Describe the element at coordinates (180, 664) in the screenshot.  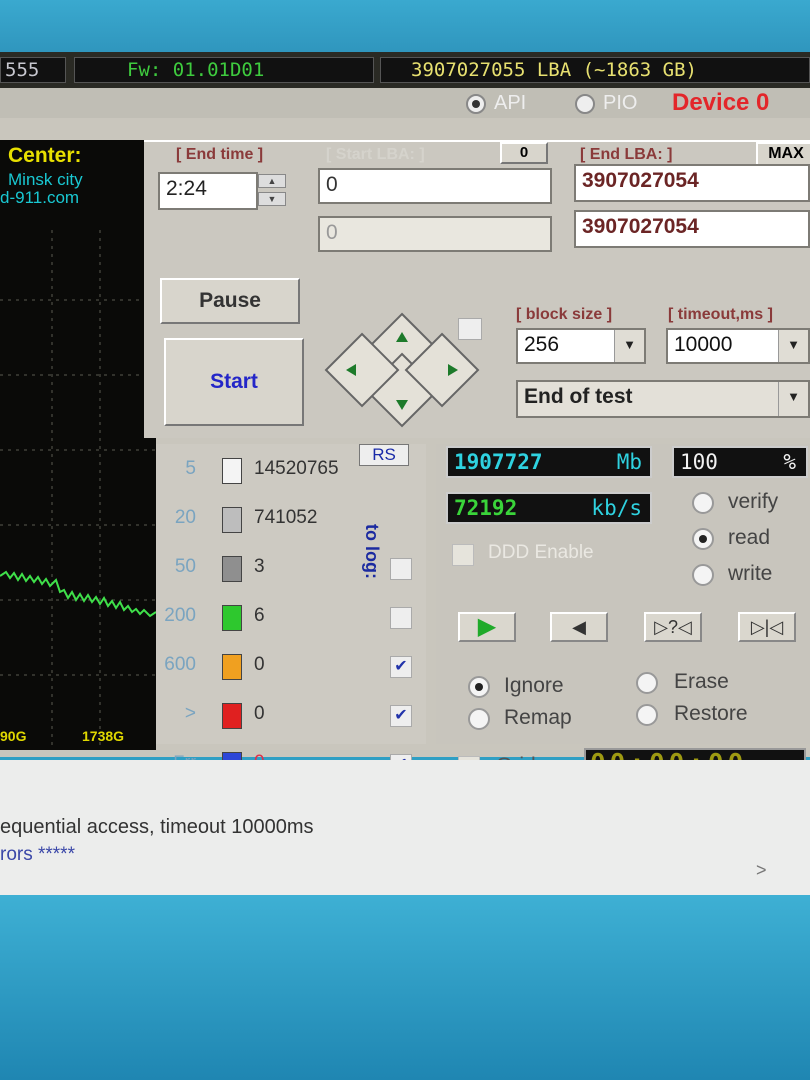
I see `stat-threshold: 600` at that location.